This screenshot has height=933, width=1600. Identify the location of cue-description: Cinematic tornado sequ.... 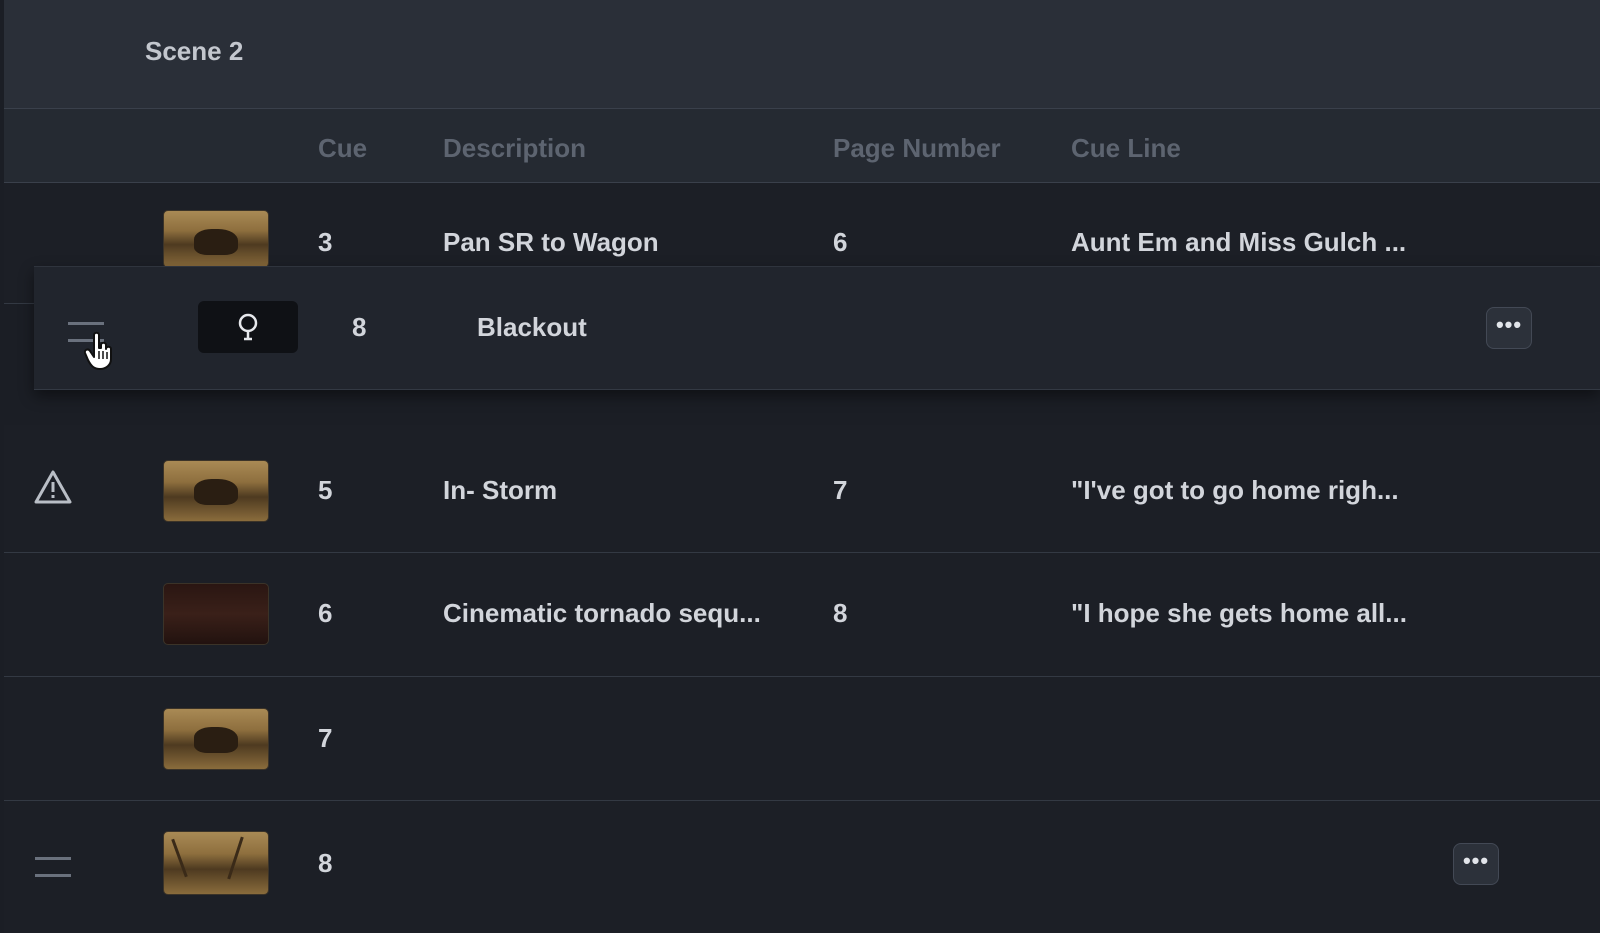
(602, 613).